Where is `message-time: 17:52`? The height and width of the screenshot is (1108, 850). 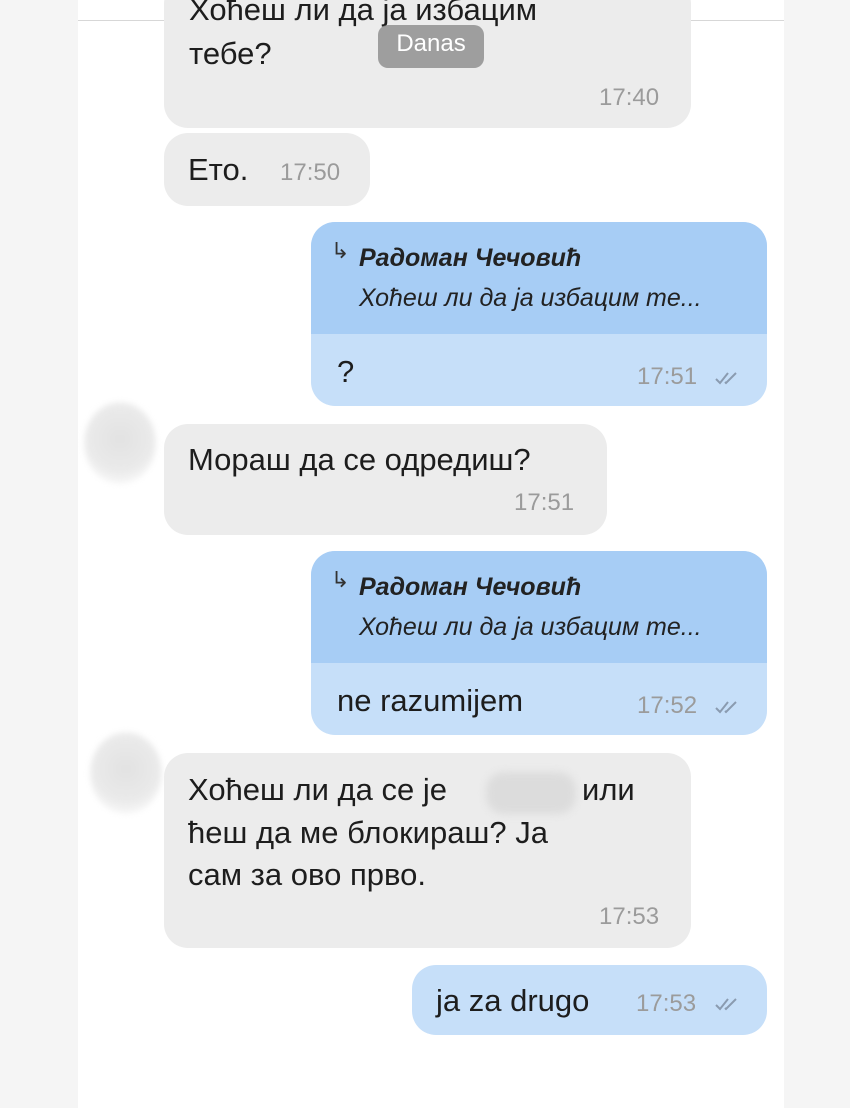 message-time: 17:52 is located at coordinates (667, 705).